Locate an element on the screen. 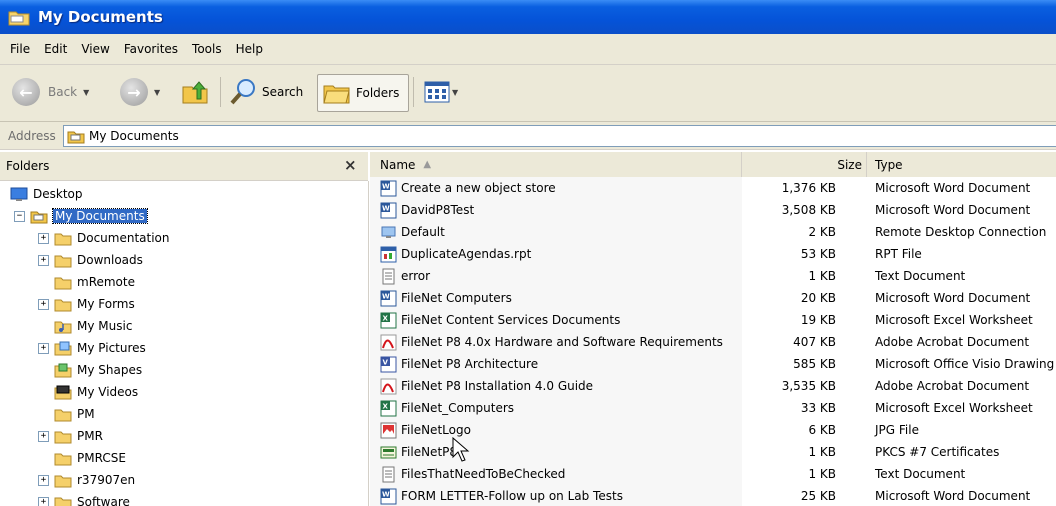 This screenshot has width=1056, height=506. file-name-cell: Default is located at coordinates (412, 232).